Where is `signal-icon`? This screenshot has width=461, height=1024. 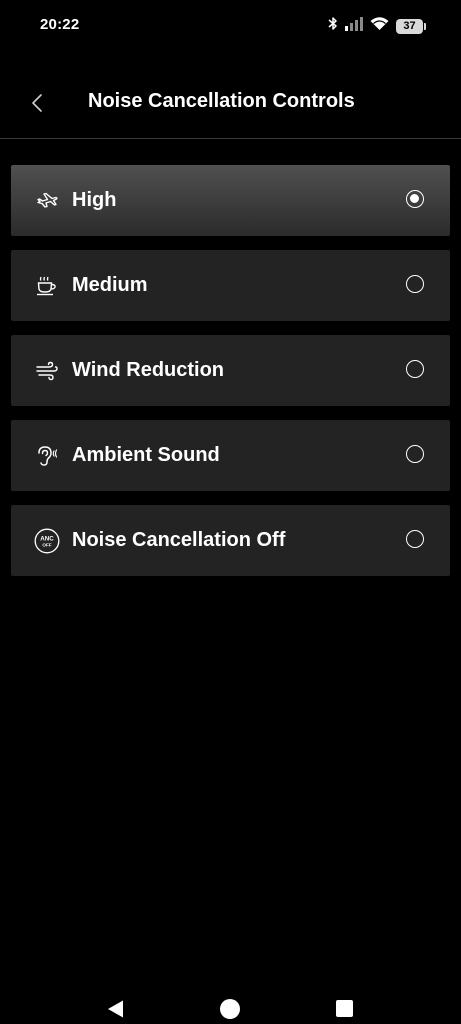
signal-icon is located at coordinates (354, 26).